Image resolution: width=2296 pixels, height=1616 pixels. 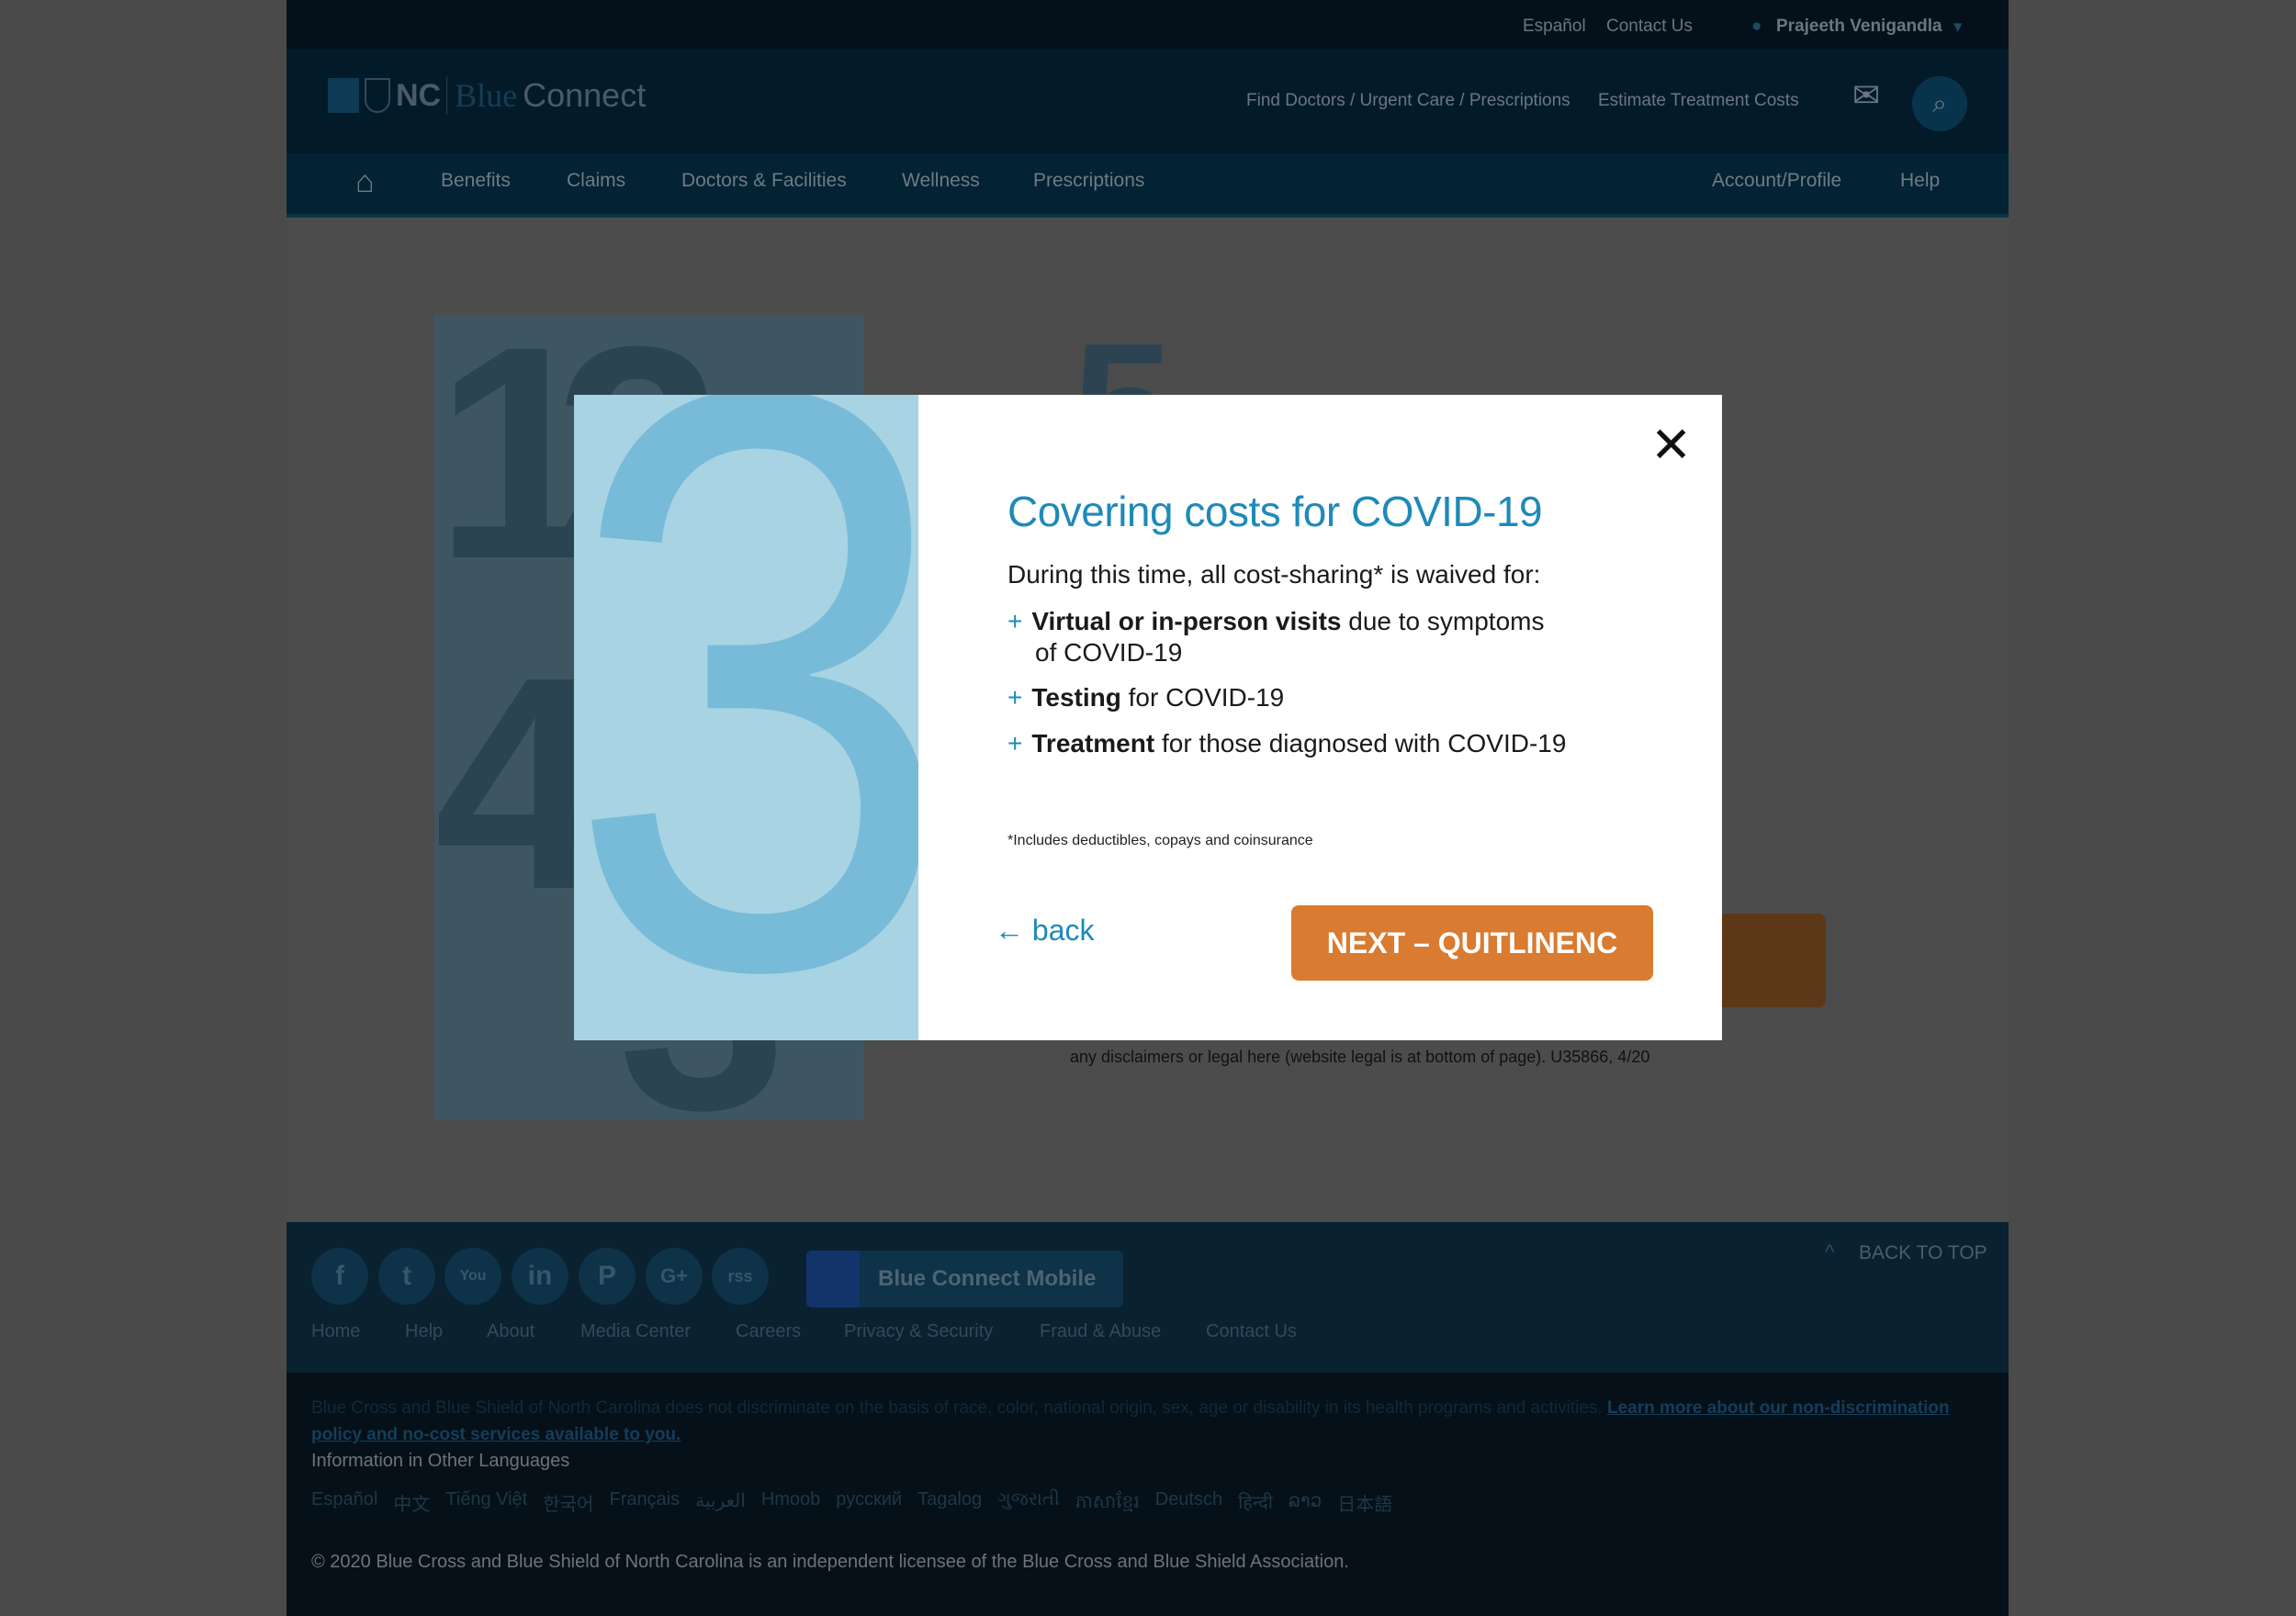 What do you see at coordinates (919, 1332) in the screenshot?
I see `footer-link-privacy: Privacy & Security` at bounding box center [919, 1332].